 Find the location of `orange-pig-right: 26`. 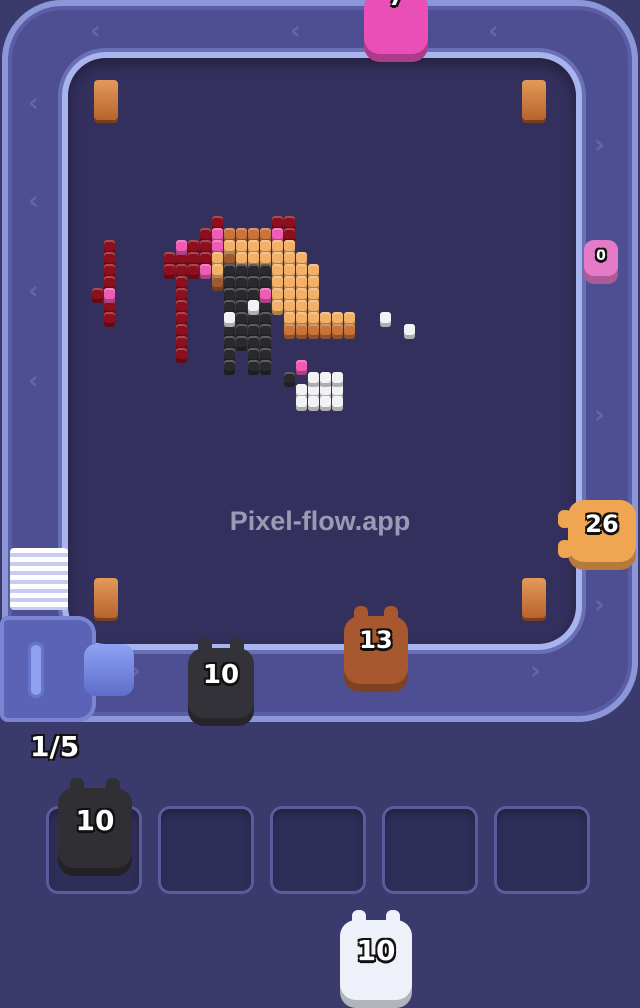

orange-pig-right: 26 is located at coordinates (597, 535).